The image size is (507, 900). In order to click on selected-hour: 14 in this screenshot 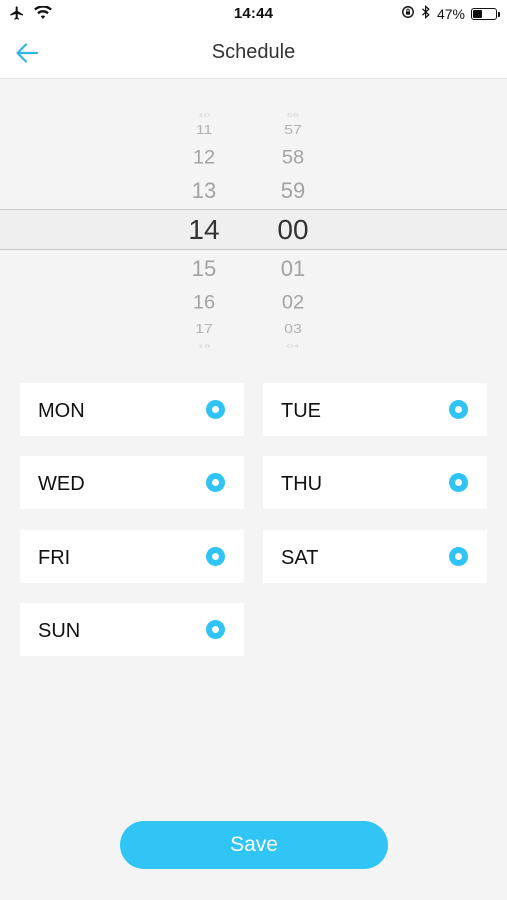, I will do `click(204, 230)`.